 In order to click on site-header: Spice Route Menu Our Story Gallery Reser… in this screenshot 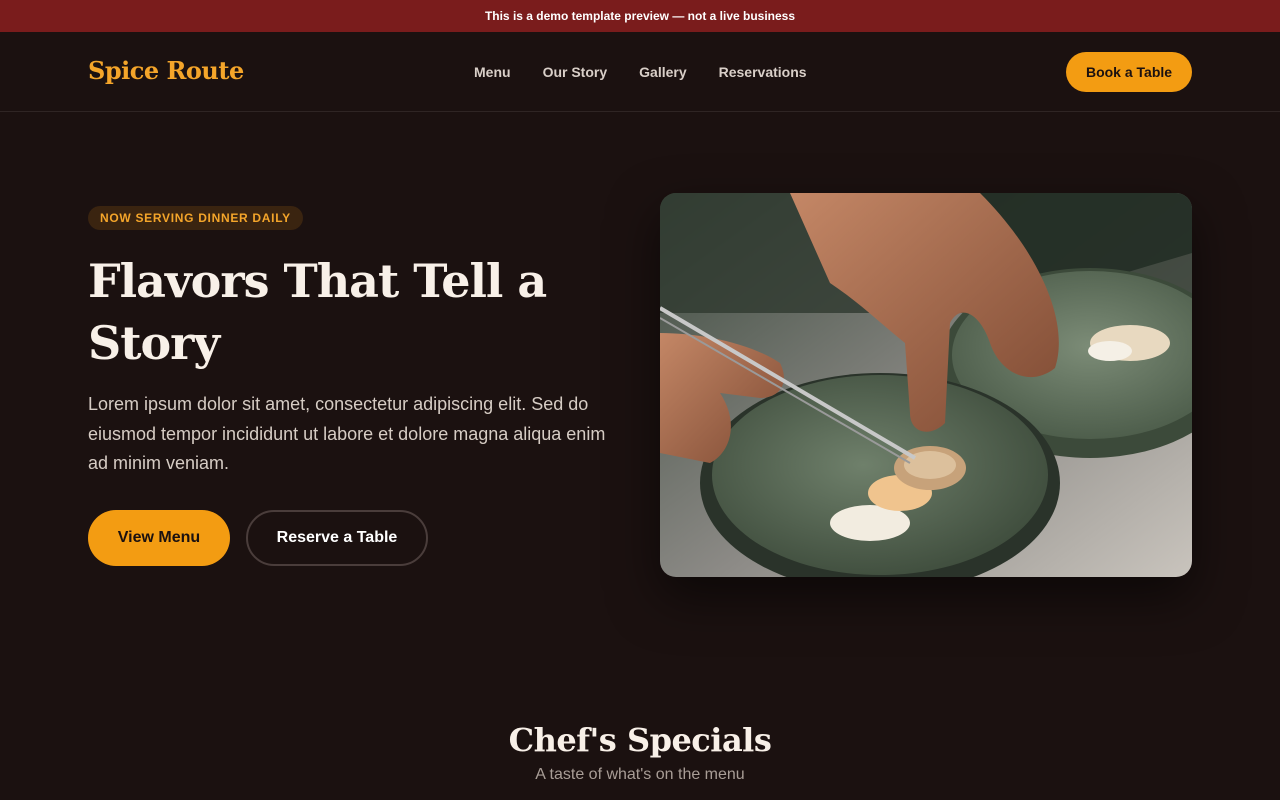, I will do `click(640, 72)`.